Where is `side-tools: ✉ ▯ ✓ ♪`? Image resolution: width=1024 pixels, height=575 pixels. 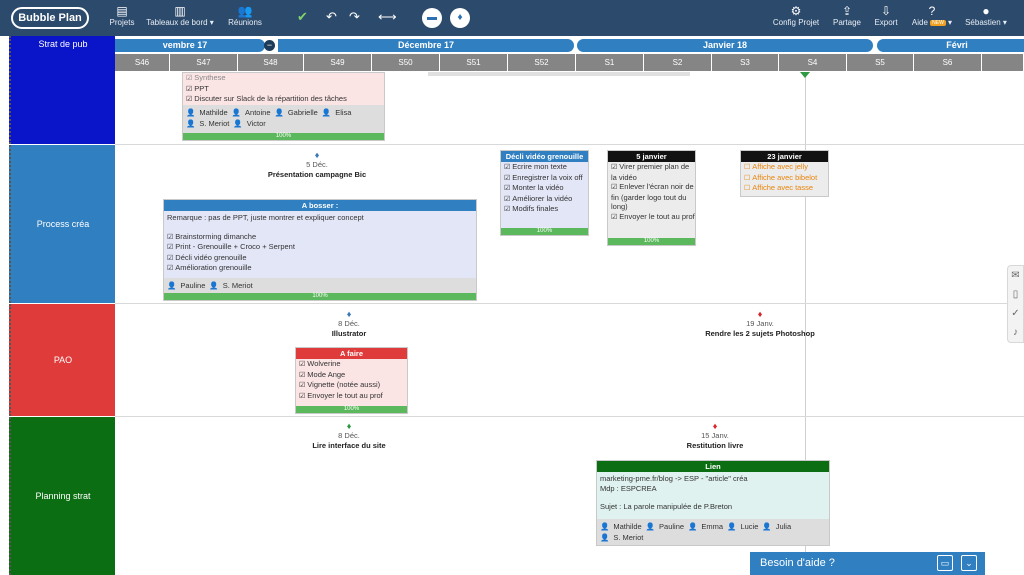 side-tools: ✉ ▯ ✓ ♪ is located at coordinates (1015, 304).